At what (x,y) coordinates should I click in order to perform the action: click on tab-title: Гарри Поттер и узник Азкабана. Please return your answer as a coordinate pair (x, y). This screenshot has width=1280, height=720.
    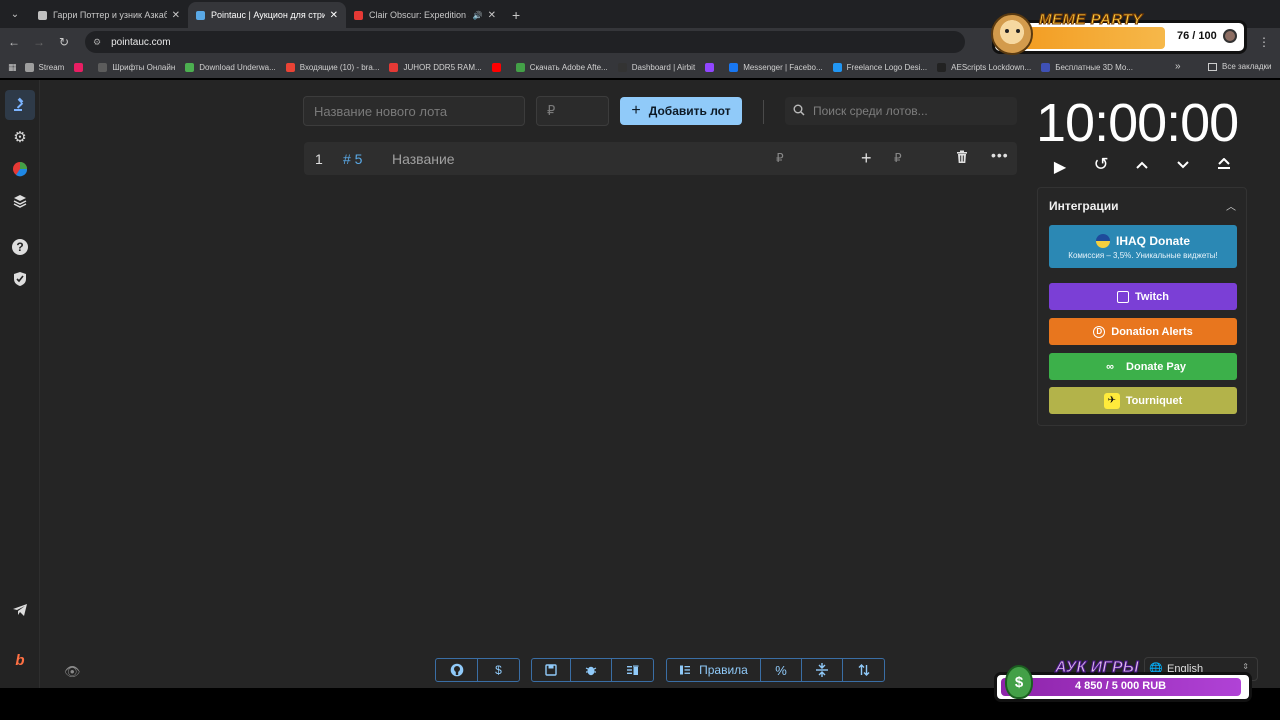
    Looking at the image, I should click on (110, 15).